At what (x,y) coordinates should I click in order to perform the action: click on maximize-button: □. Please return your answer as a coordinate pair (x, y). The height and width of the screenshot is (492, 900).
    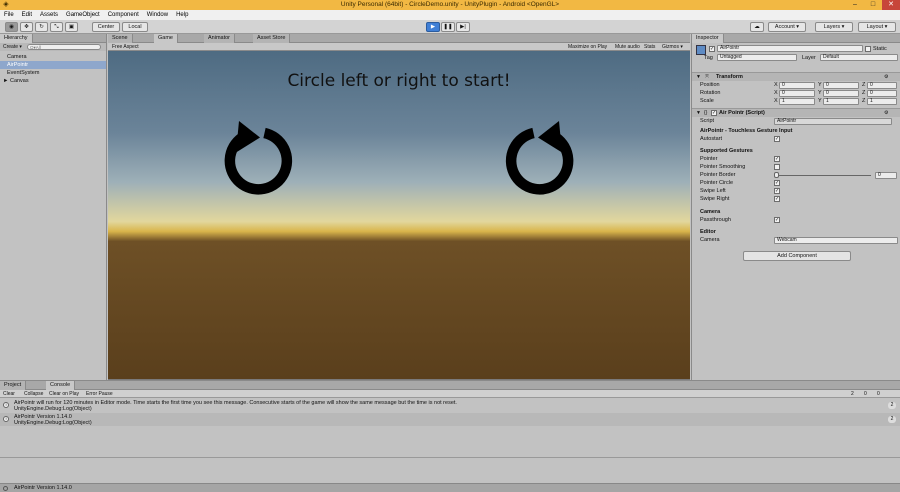
    Looking at the image, I should click on (873, 5).